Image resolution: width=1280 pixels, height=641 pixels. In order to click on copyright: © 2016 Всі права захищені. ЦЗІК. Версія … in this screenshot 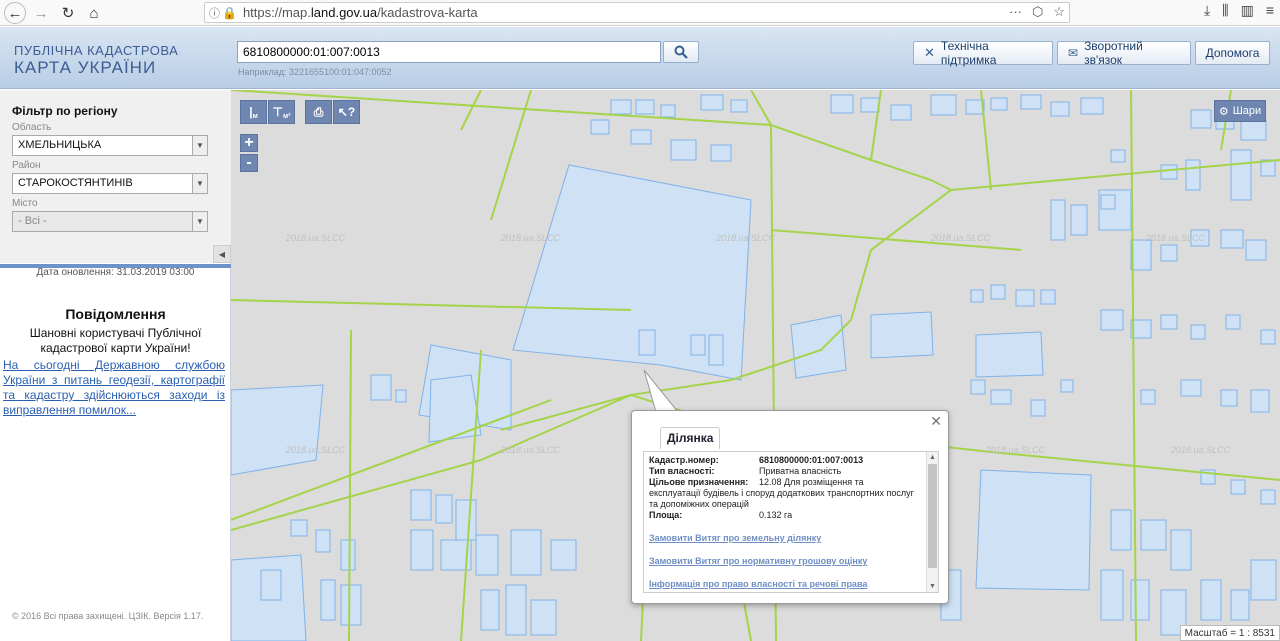, I will do `click(108, 616)`.